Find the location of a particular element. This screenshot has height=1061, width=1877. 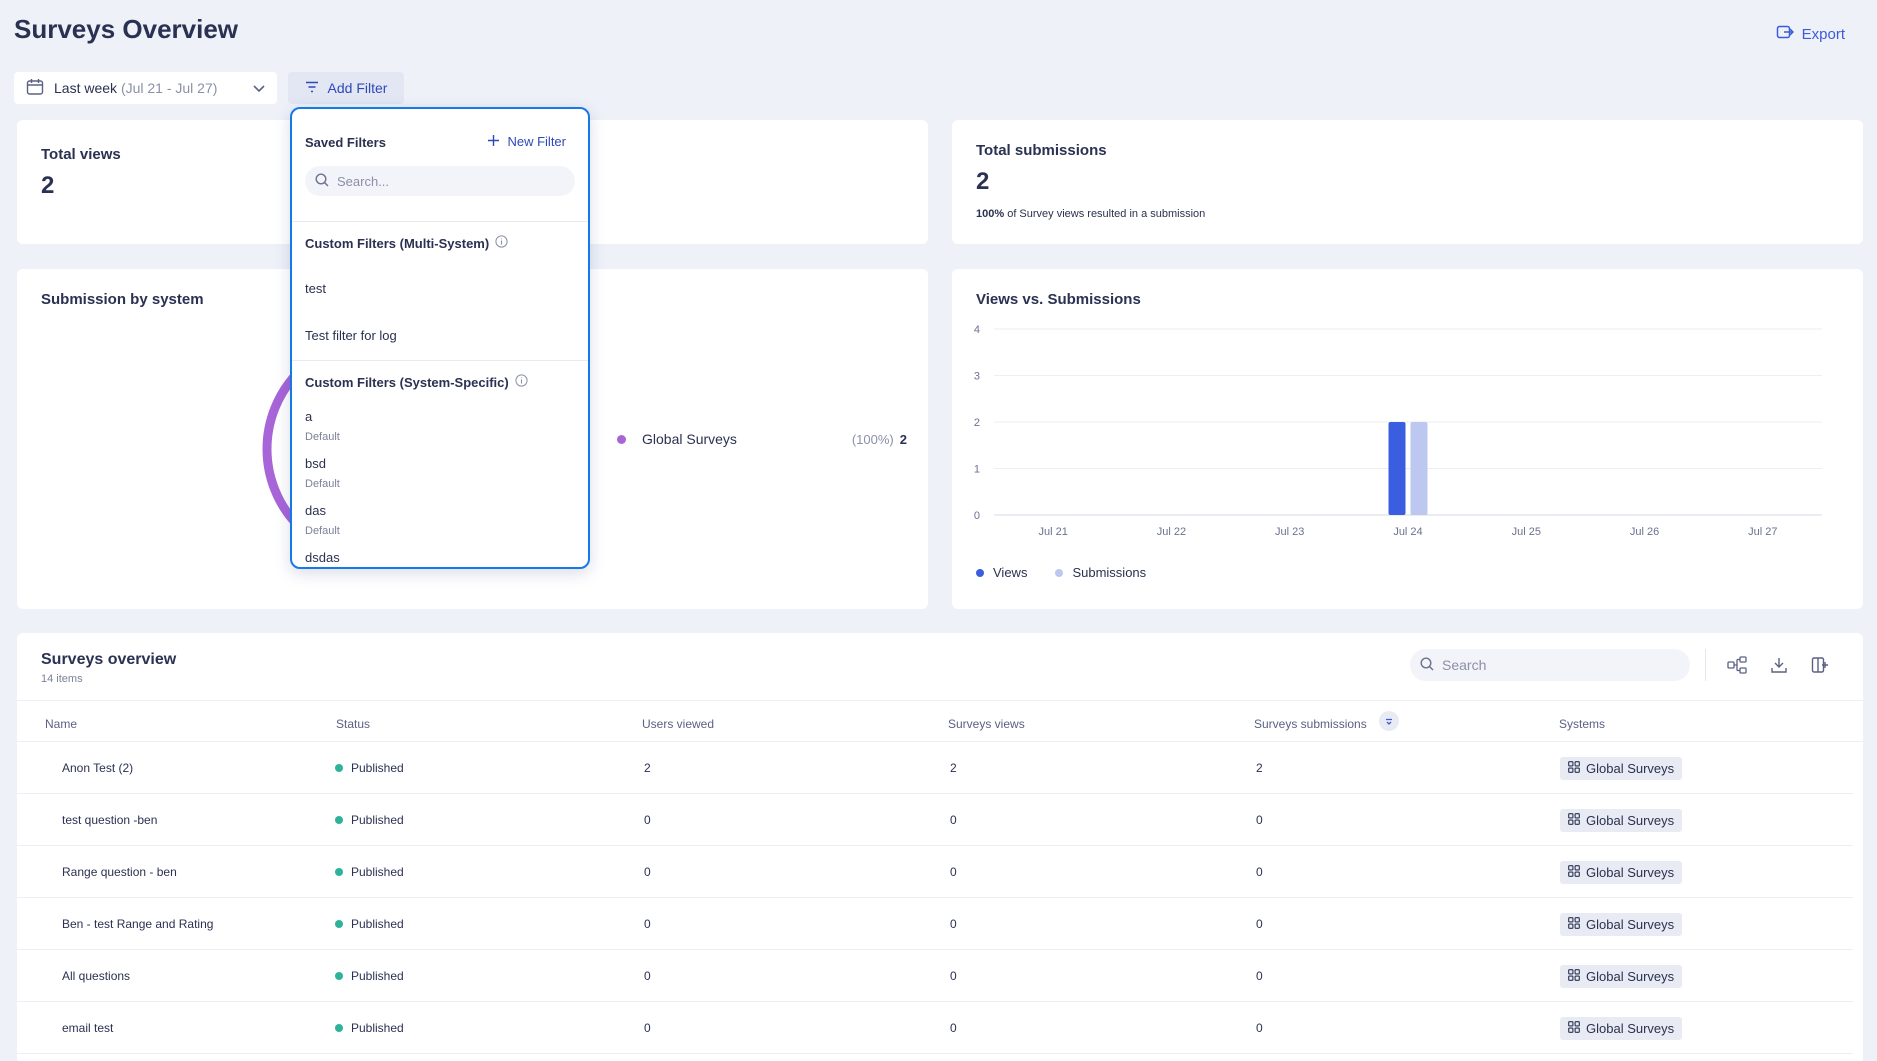

chart-legend: Views Submissions is located at coordinates (1061, 572).